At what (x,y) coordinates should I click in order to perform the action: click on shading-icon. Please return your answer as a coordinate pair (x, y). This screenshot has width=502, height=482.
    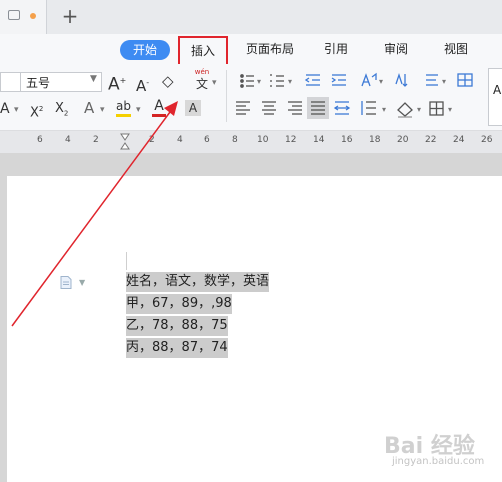
    Looking at the image, I should click on (405, 110).